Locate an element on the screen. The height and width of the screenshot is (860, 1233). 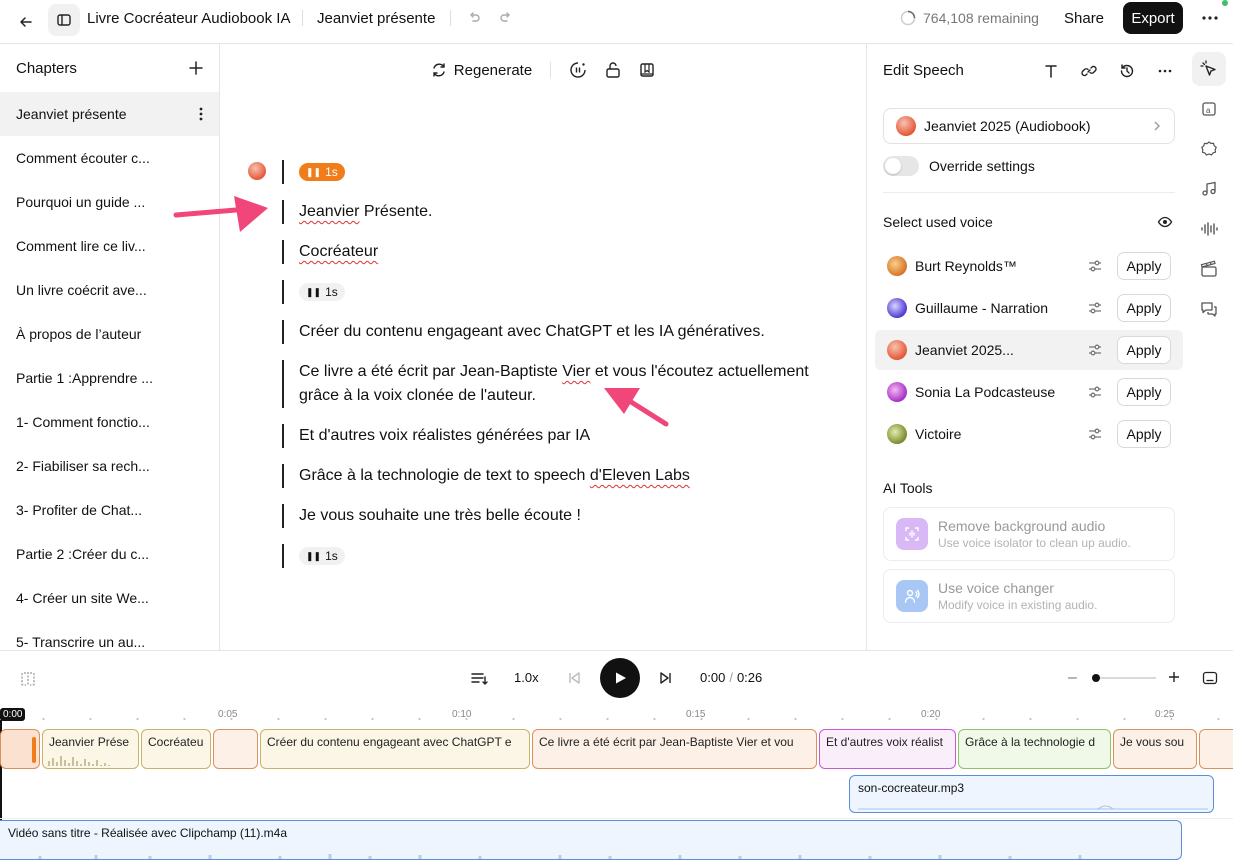
chapter-item: À propos de l’auteur is located at coordinates (109, 334).